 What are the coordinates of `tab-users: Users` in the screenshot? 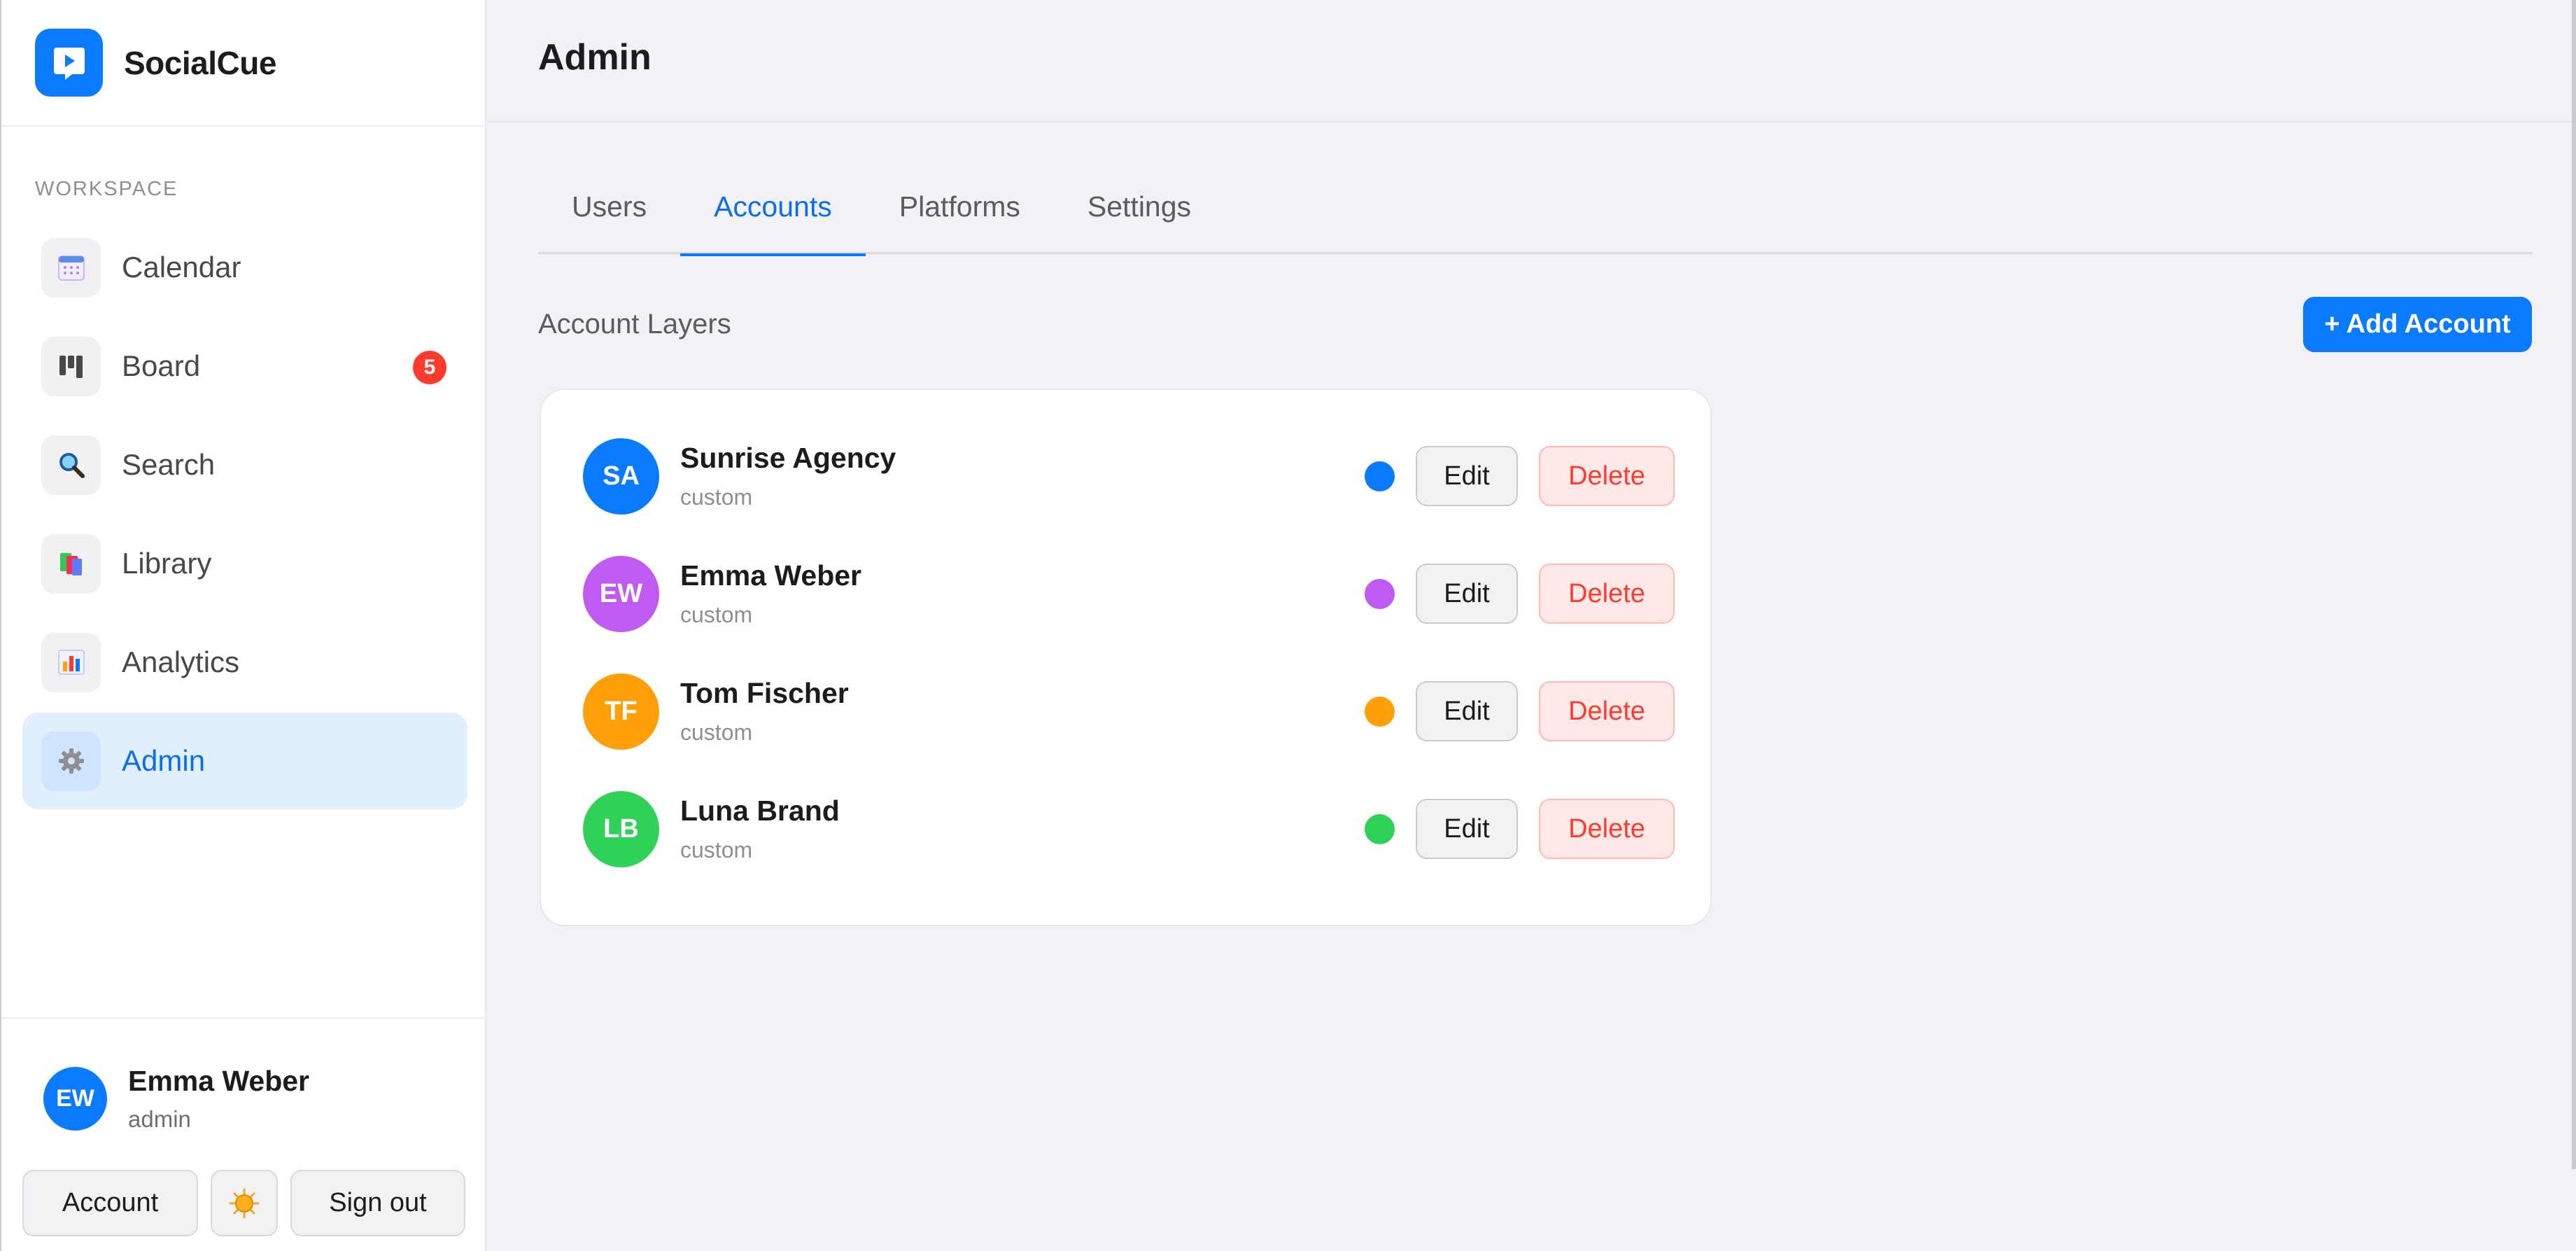 It's located at (609, 207).